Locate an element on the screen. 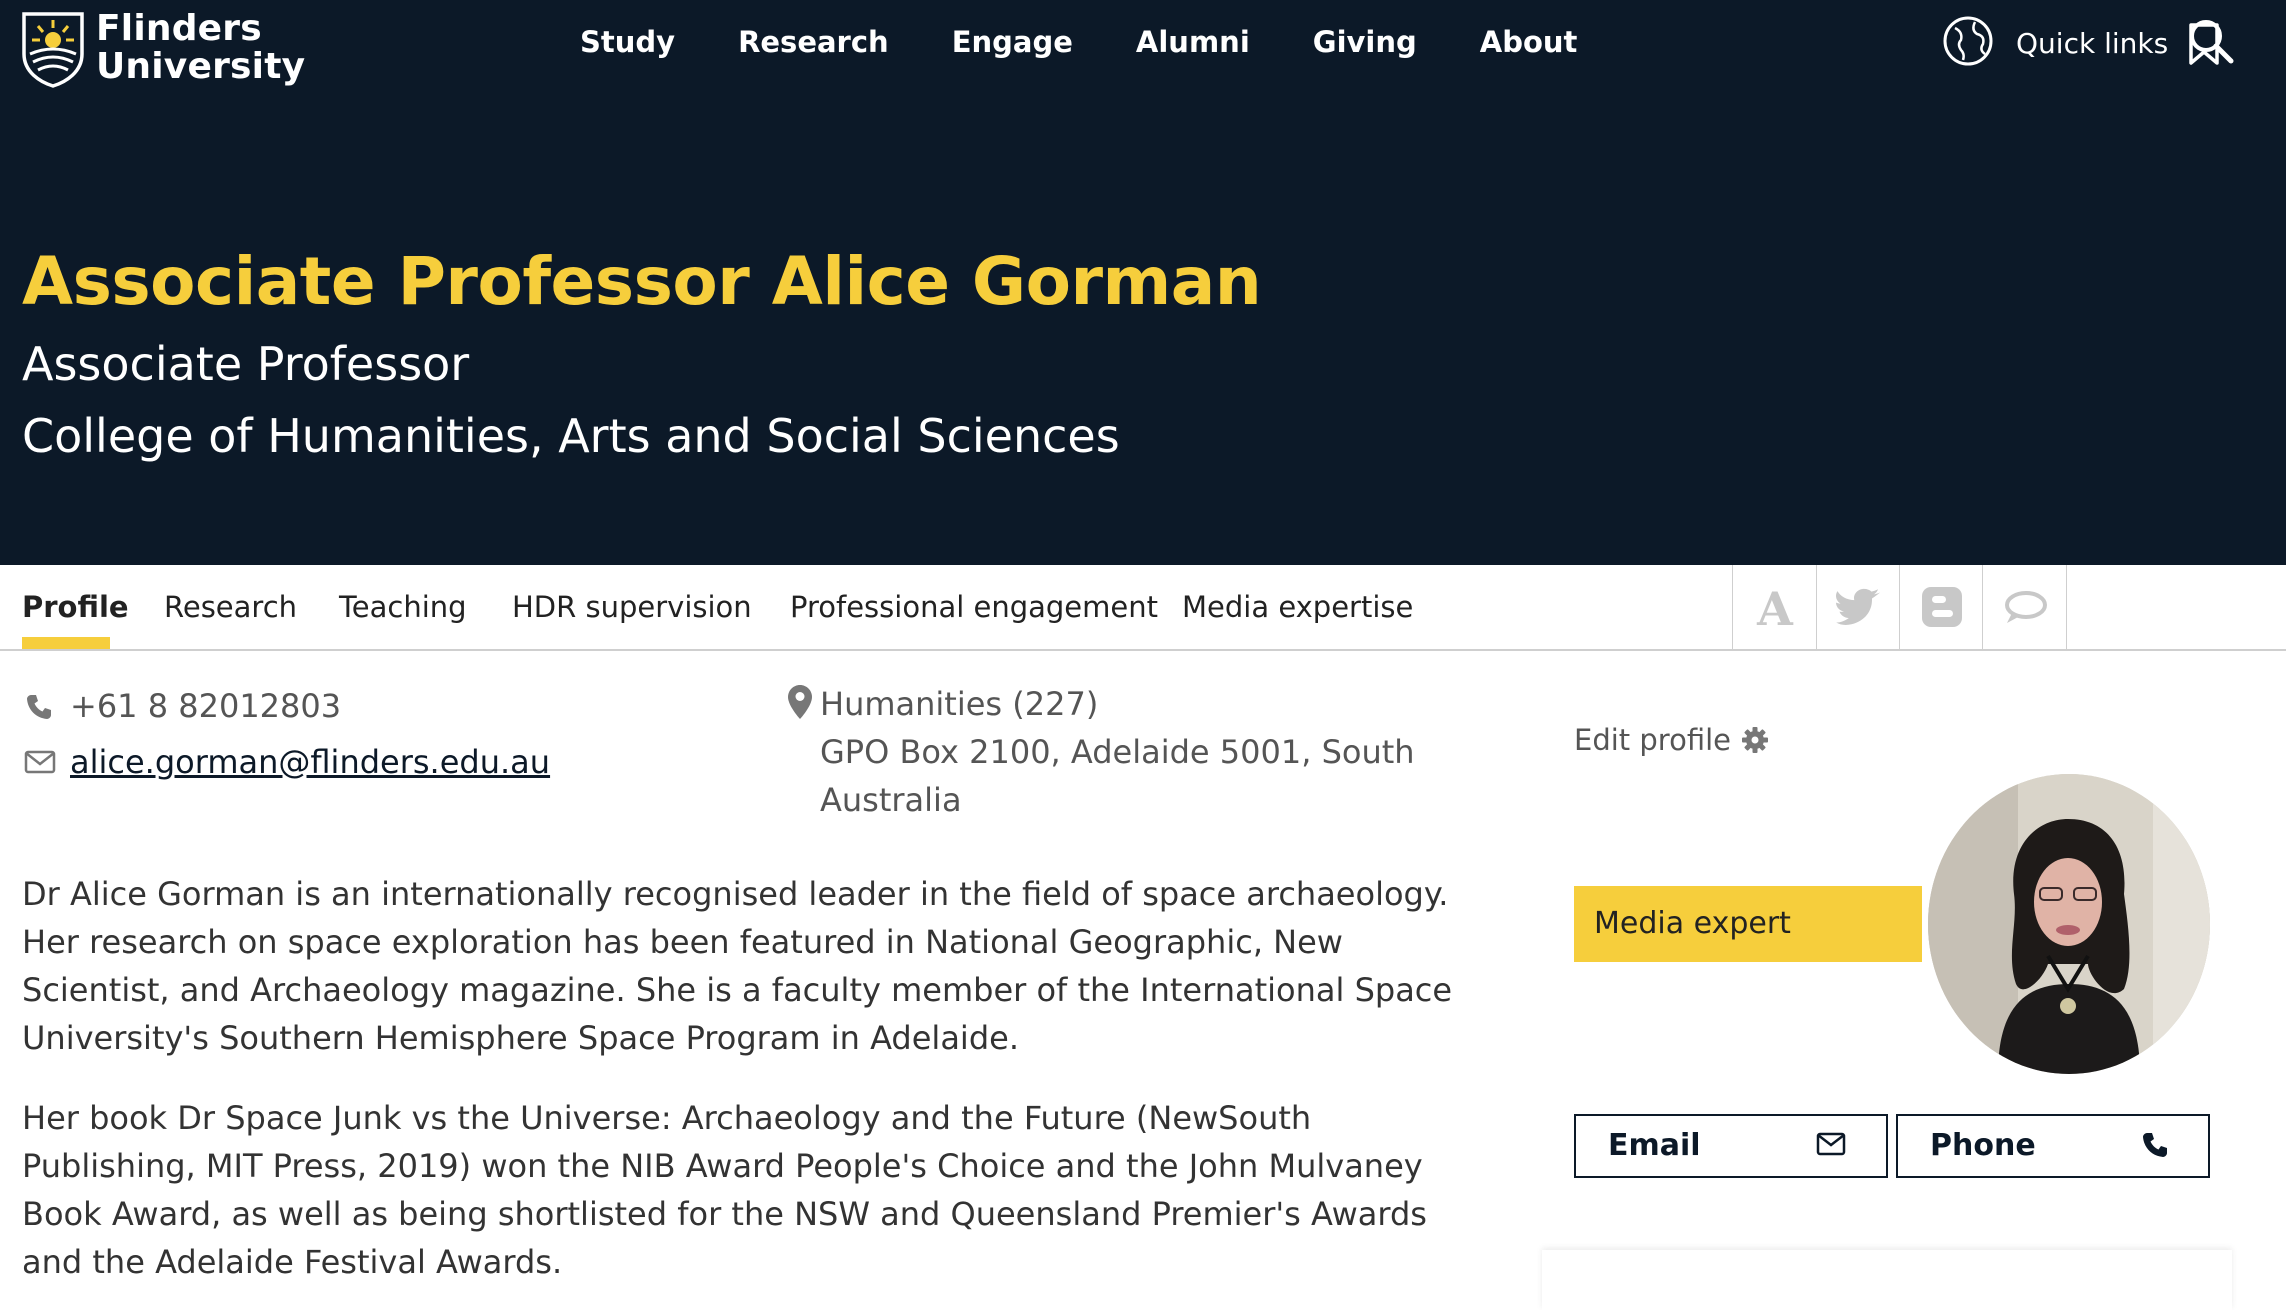 Image resolution: width=2286 pixels, height=1310 pixels. globe-icon is located at coordinates (1968, 41).